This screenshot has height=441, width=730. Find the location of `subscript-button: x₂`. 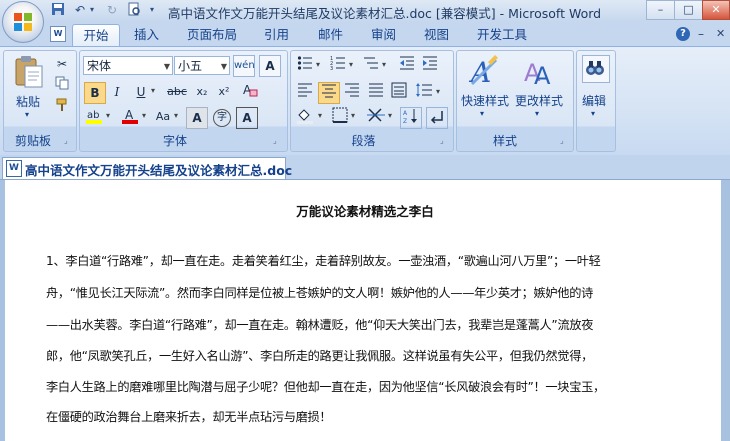

subscript-button: x₂ is located at coordinates (202, 92).